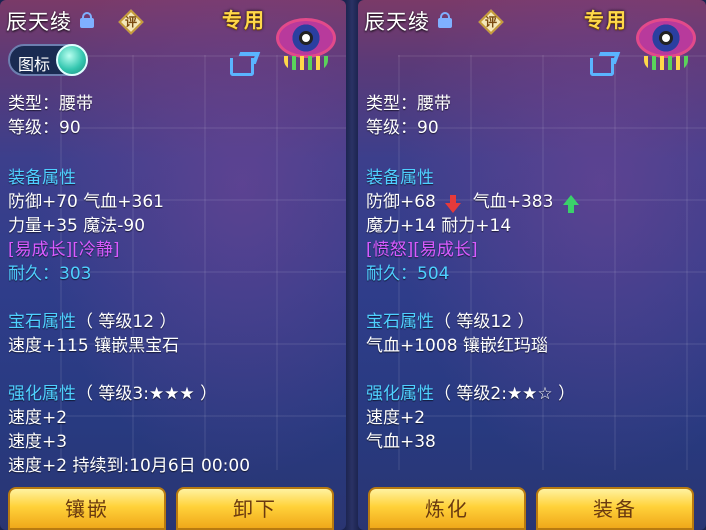 The width and height of the screenshot is (706, 530). Describe the element at coordinates (439, 226) in the screenshot. I see `equip-attr-line: 魔力+14 耐力+14` at that location.